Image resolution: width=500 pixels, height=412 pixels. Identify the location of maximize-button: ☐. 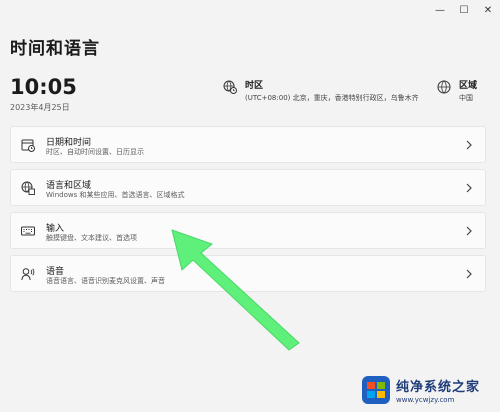
(464, 10).